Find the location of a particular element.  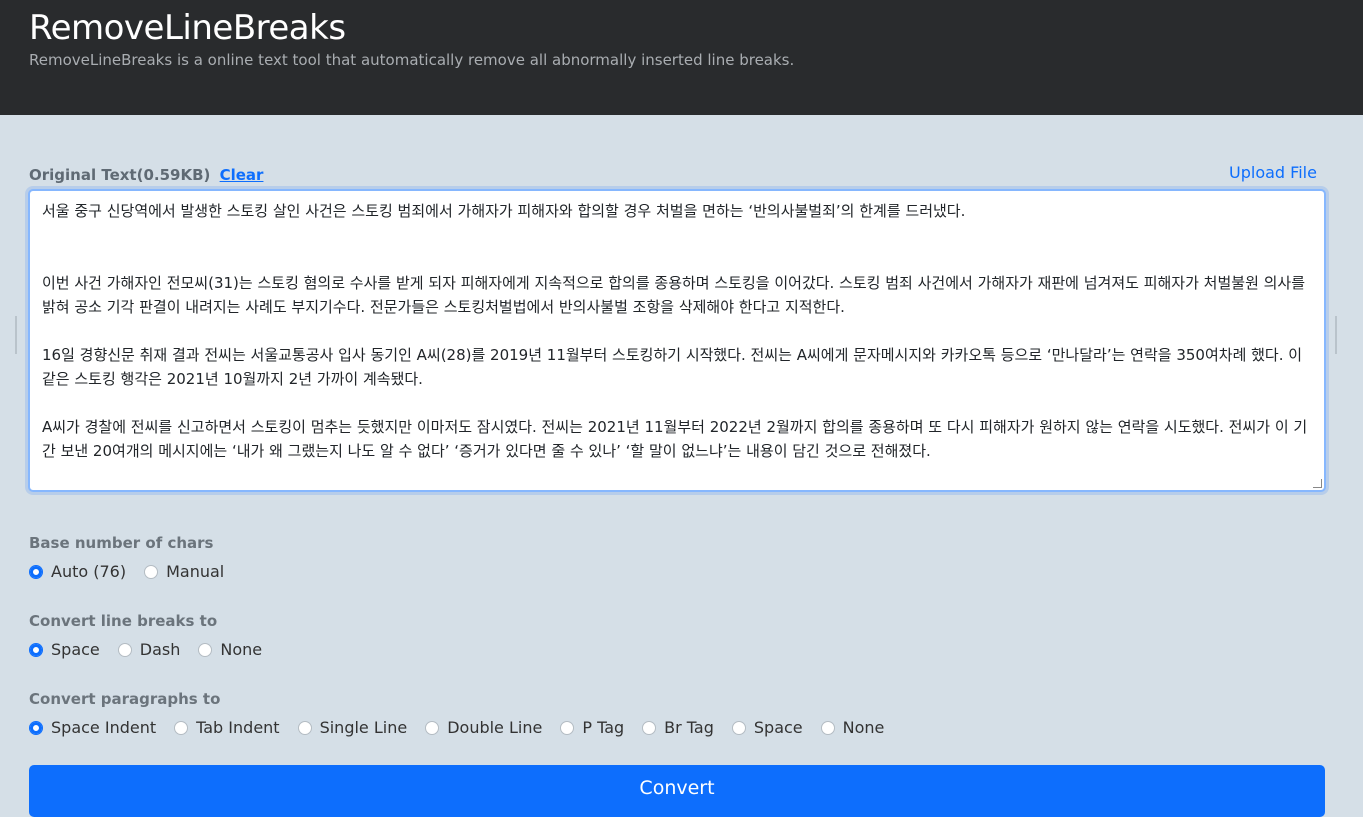

base-chars-label: Base number of chars is located at coordinates (121, 543).